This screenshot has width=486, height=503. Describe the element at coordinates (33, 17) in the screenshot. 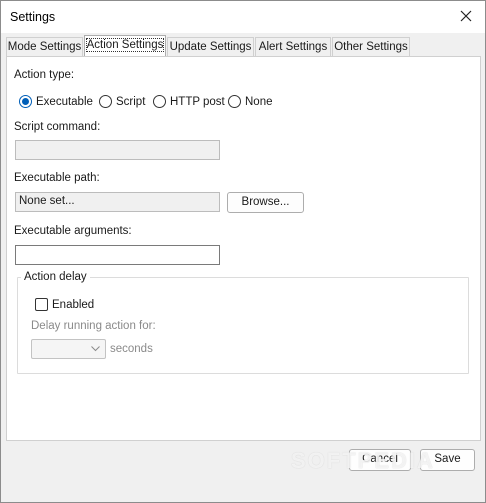

I see `window-title: Settings` at that location.